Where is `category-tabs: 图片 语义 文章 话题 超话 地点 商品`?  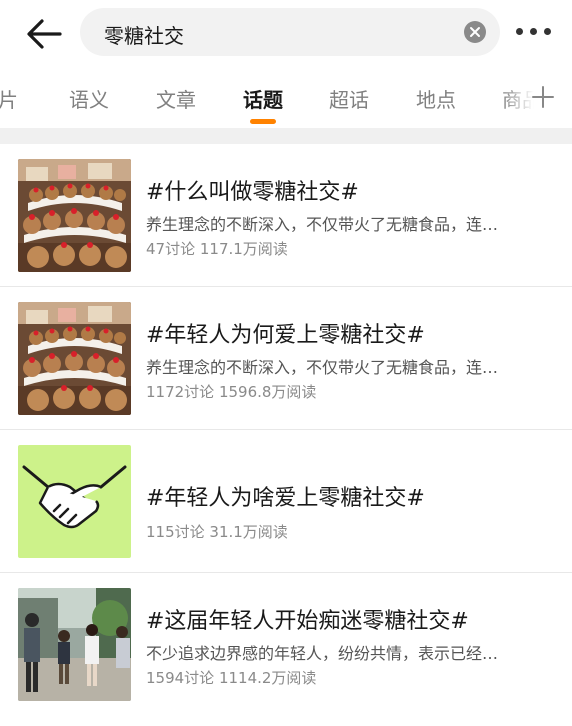
category-tabs: 图片 语义 文章 话题 超话 地点 商品 is located at coordinates (286, 99).